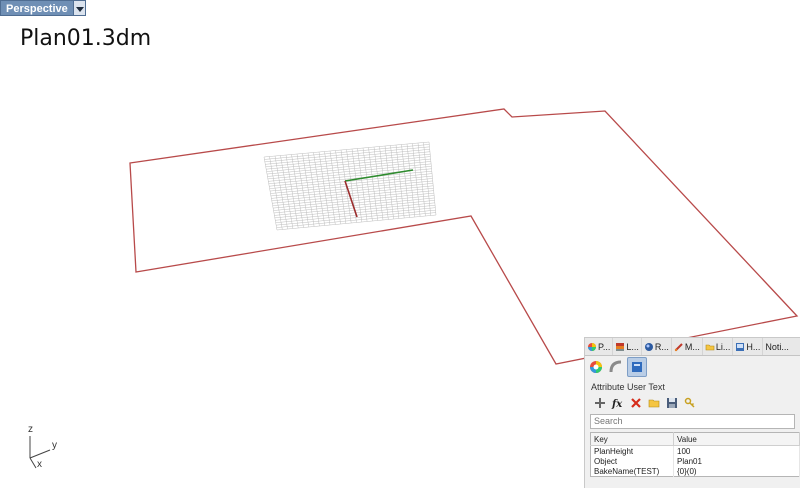 This screenshot has height=488, width=800. Describe the element at coordinates (710, 347) in the screenshot. I see `folder-icon` at that location.